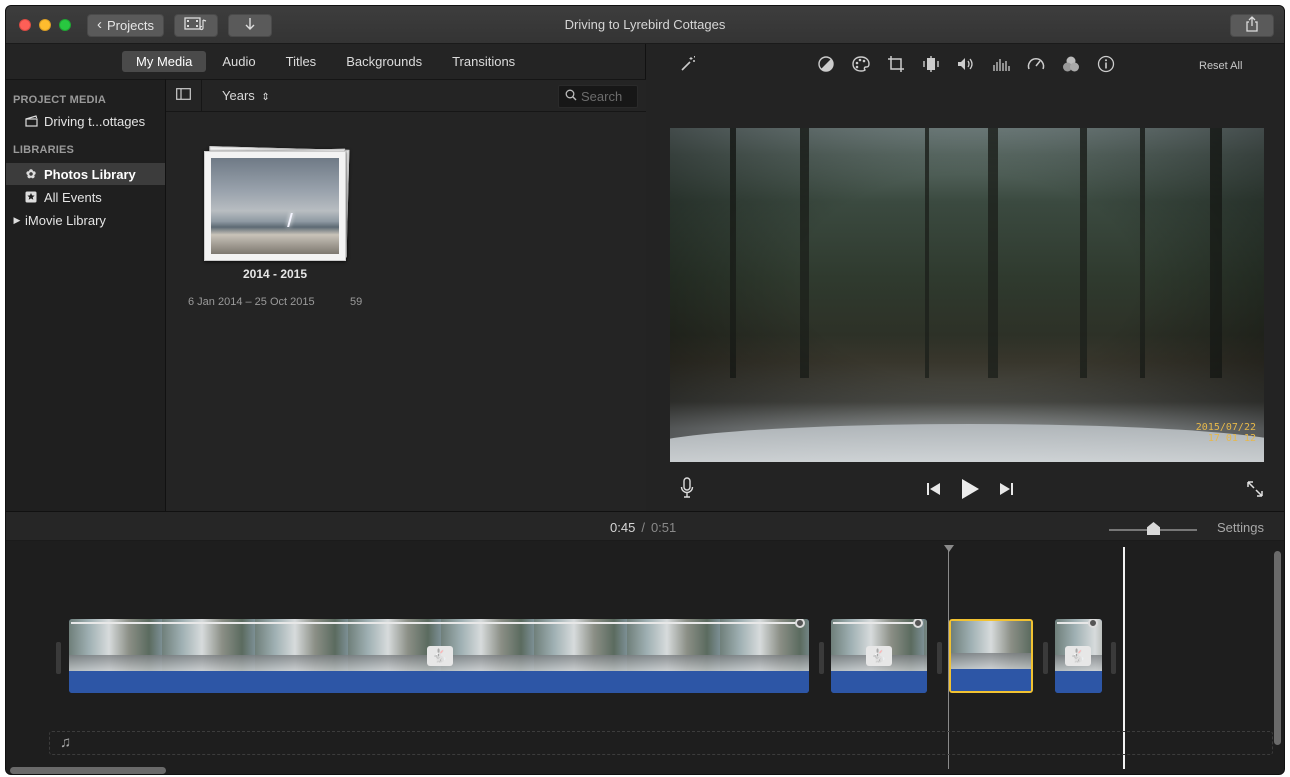 Image resolution: width=1290 pixels, height=777 pixels. I want to click on skip-back-icon, so click(934, 491).